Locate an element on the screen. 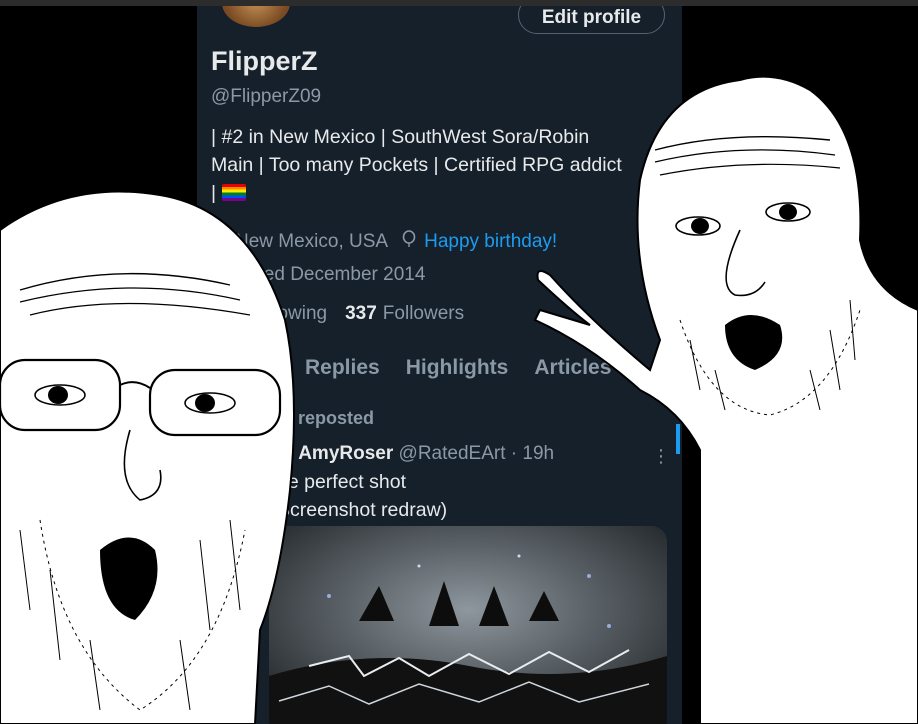  followers-label: Followers is located at coordinates (423, 314).